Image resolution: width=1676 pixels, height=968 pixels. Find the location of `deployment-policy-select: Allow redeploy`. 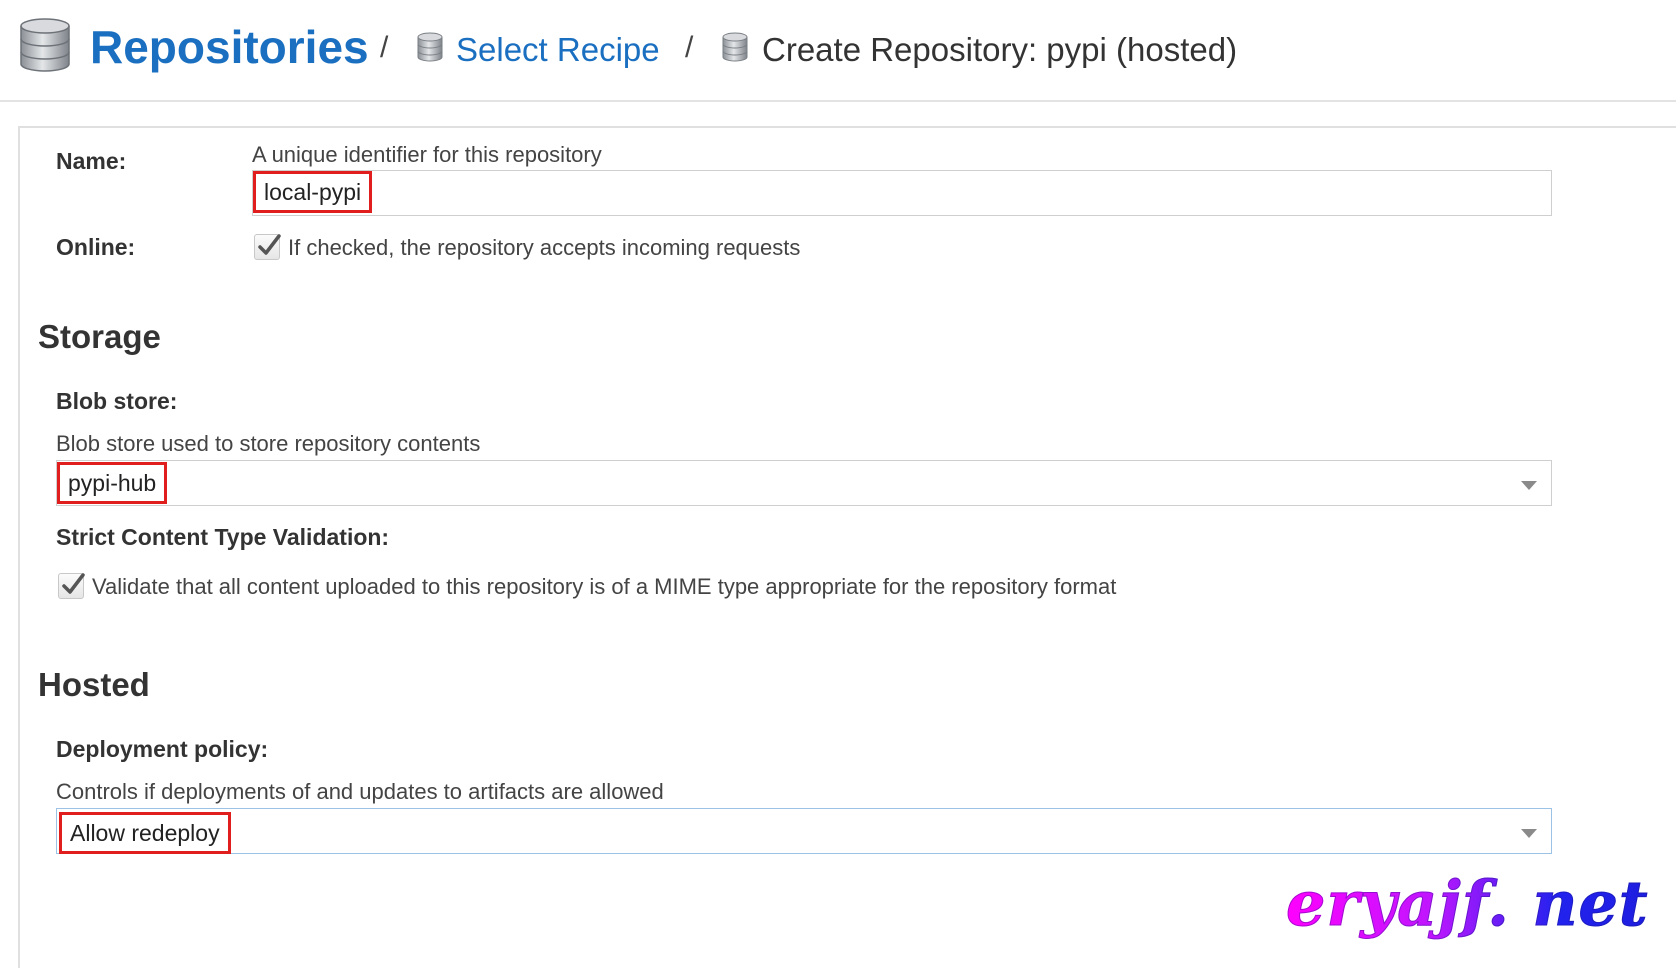

deployment-policy-select: Allow redeploy is located at coordinates (804, 831).